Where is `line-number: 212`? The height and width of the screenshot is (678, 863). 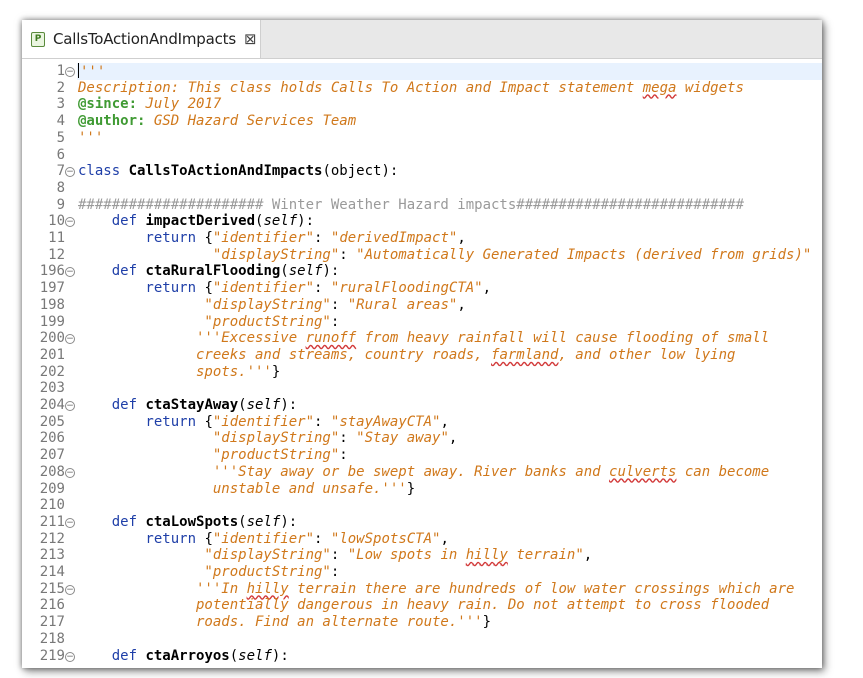 line-number: 212 is located at coordinates (52, 538).